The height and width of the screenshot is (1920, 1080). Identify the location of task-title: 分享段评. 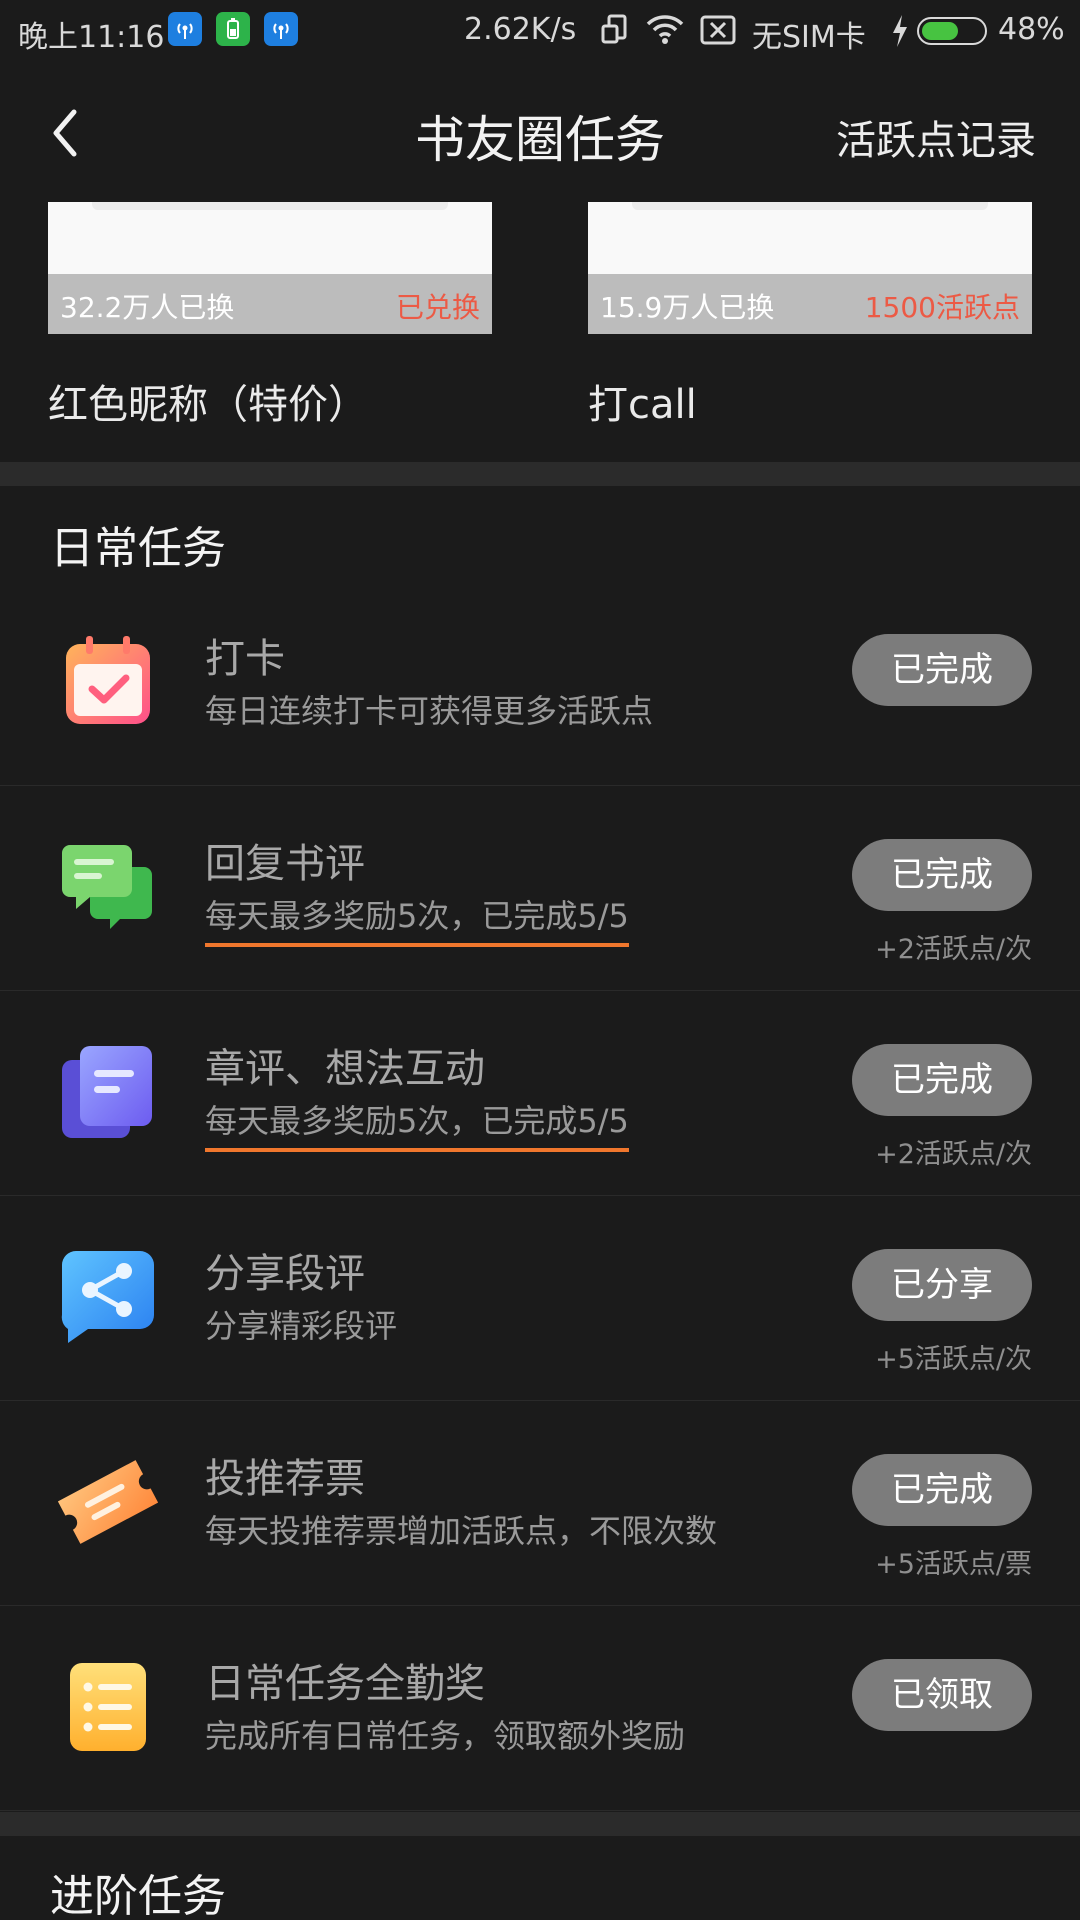
(285, 1274).